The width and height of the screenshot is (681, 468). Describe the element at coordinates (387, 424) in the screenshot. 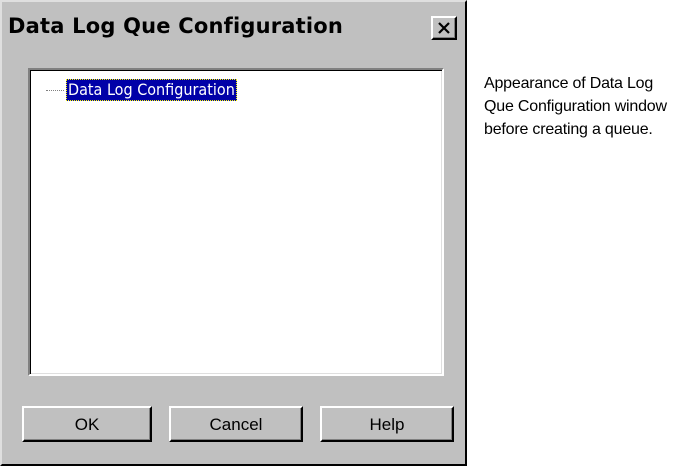

I see `help-button: Help` at that location.